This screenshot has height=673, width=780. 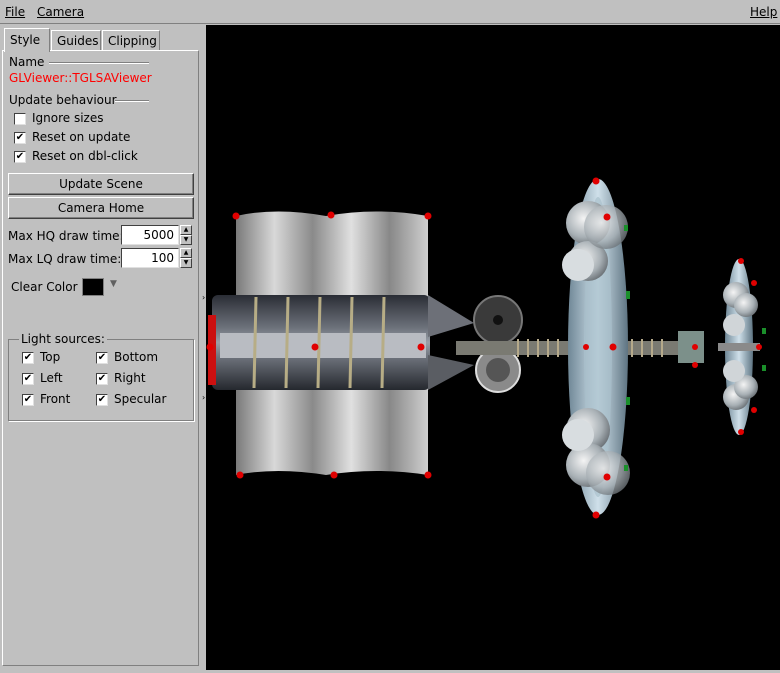 What do you see at coordinates (93, 287) in the screenshot?
I see `clear-color-swatch` at bounding box center [93, 287].